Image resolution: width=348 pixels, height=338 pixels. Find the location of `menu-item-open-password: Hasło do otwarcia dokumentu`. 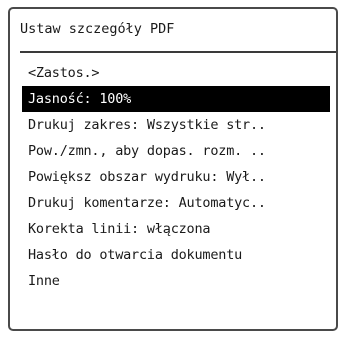

menu-item-open-password: Hasło do otwarcia dokumentu is located at coordinates (176, 255).